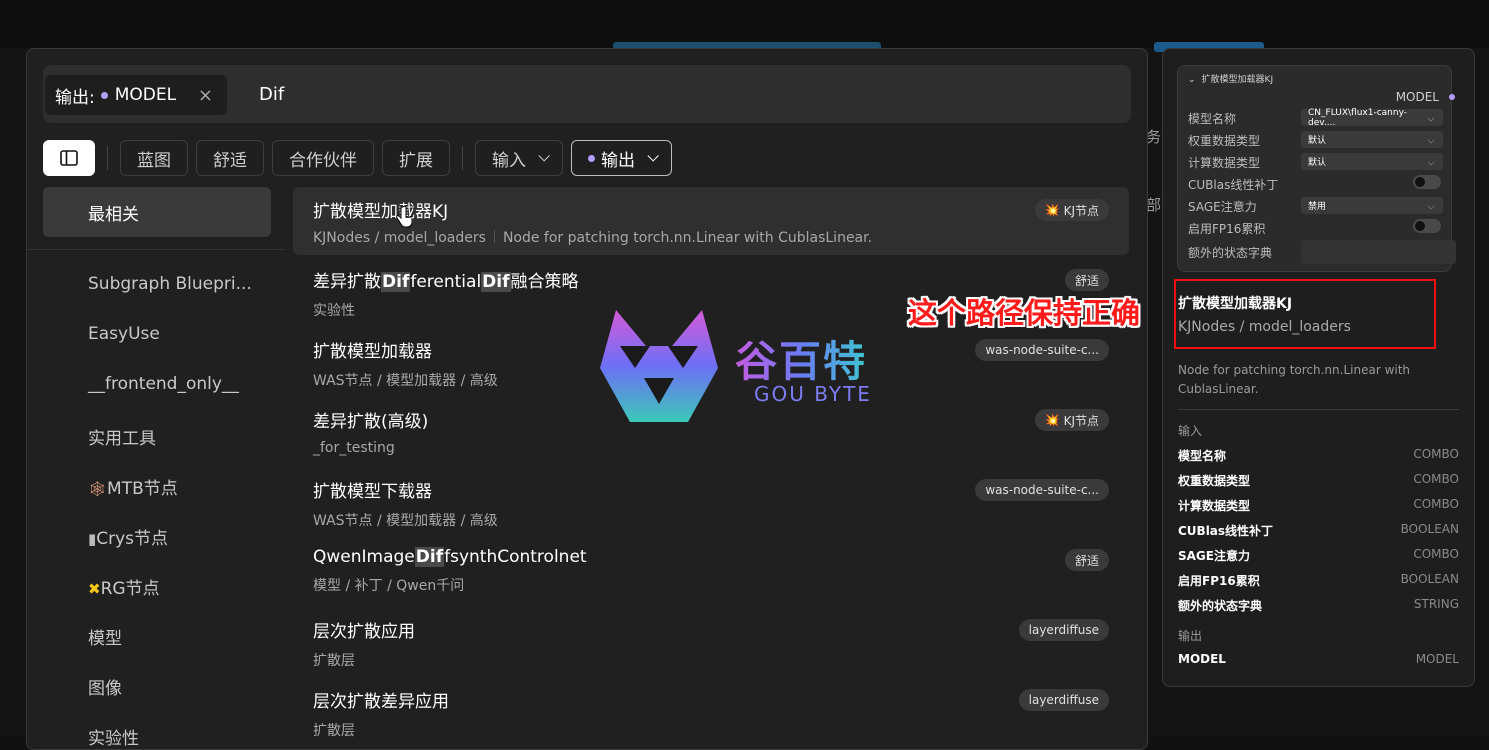  I want to click on sidebar-item-rg: ✖RG节点, so click(124, 586).